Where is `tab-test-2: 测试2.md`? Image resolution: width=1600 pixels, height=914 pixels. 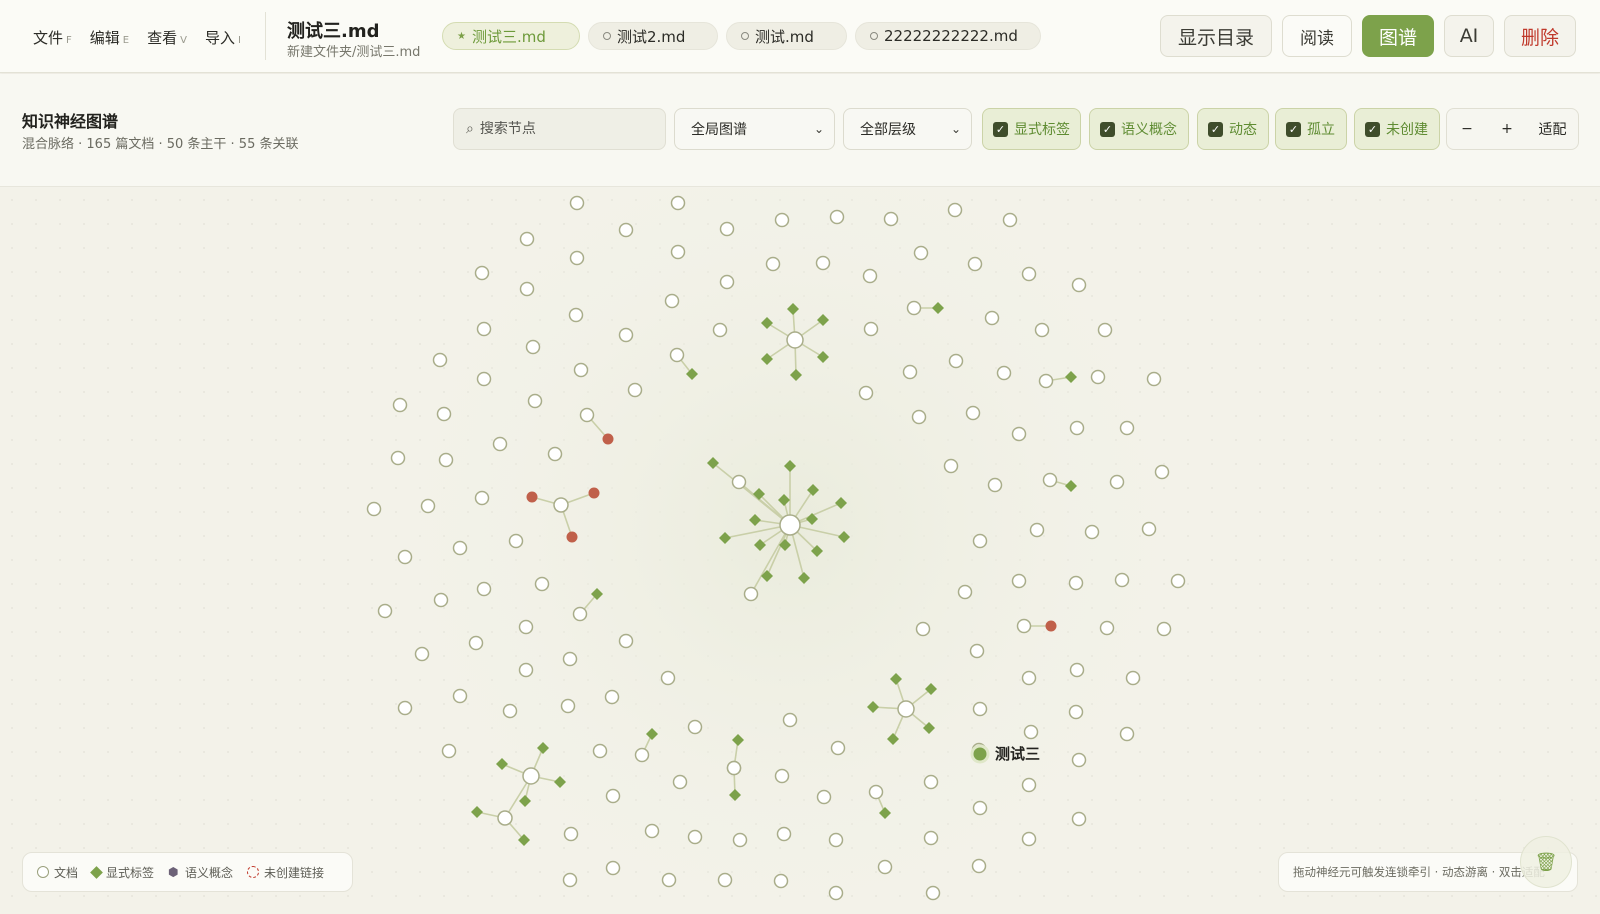 tab-test-2: 测试2.md is located at coordinates (653, 36).